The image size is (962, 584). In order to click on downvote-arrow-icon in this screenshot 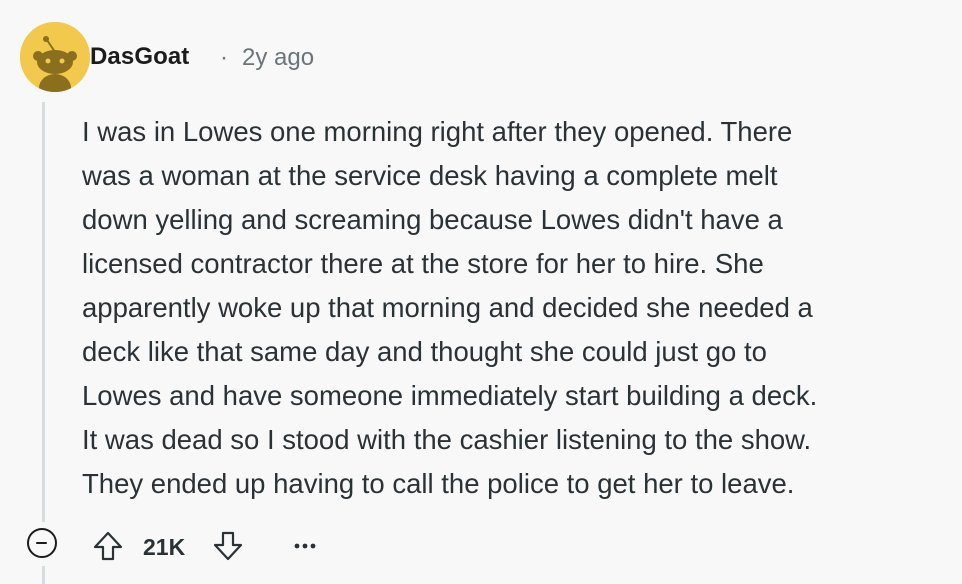, I will do `click(228, 546)`.